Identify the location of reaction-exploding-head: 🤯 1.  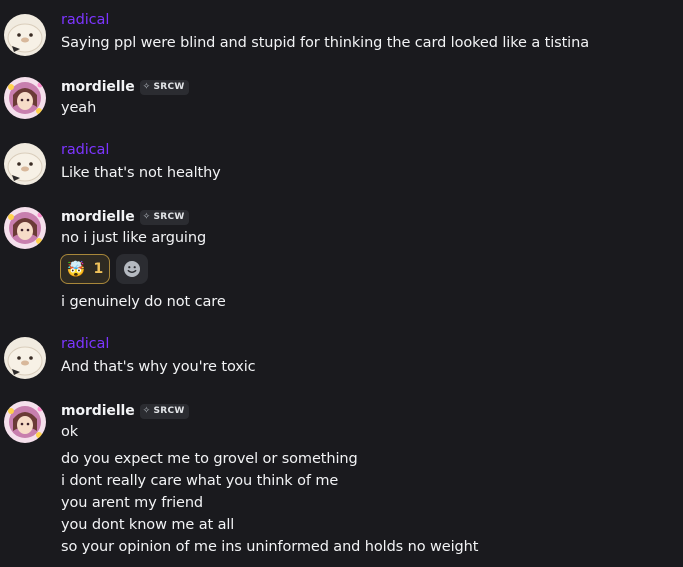
(85, 269).